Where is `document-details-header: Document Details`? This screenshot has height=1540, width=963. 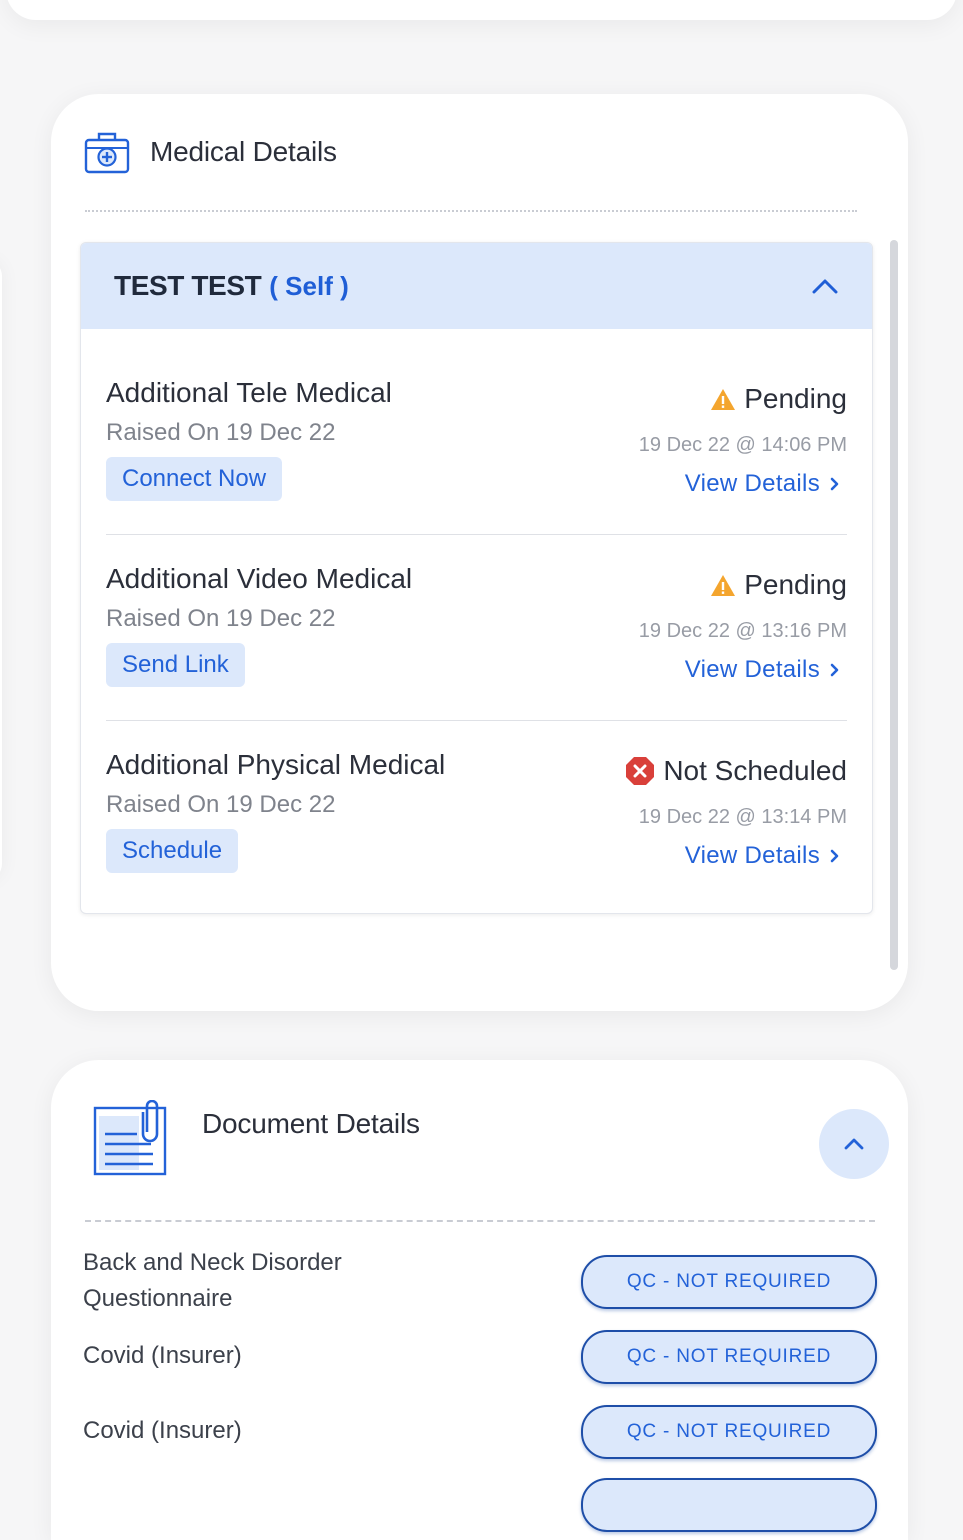 document-details-header: Document Details is located at coordinates (256, 1138).